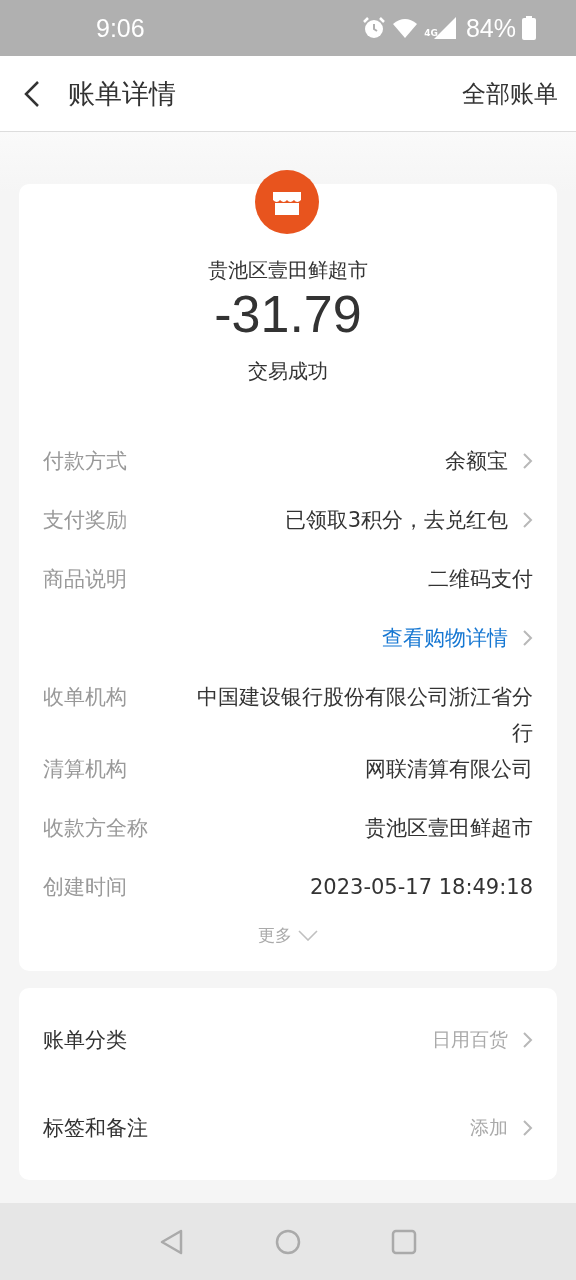 The image size is (576, 1280). What do you see at coordinates (364, 715) in the screenshot?
I see `field-value: 中国建设银行股份有限公司浙江省分行` at bounding box center [364, 715].